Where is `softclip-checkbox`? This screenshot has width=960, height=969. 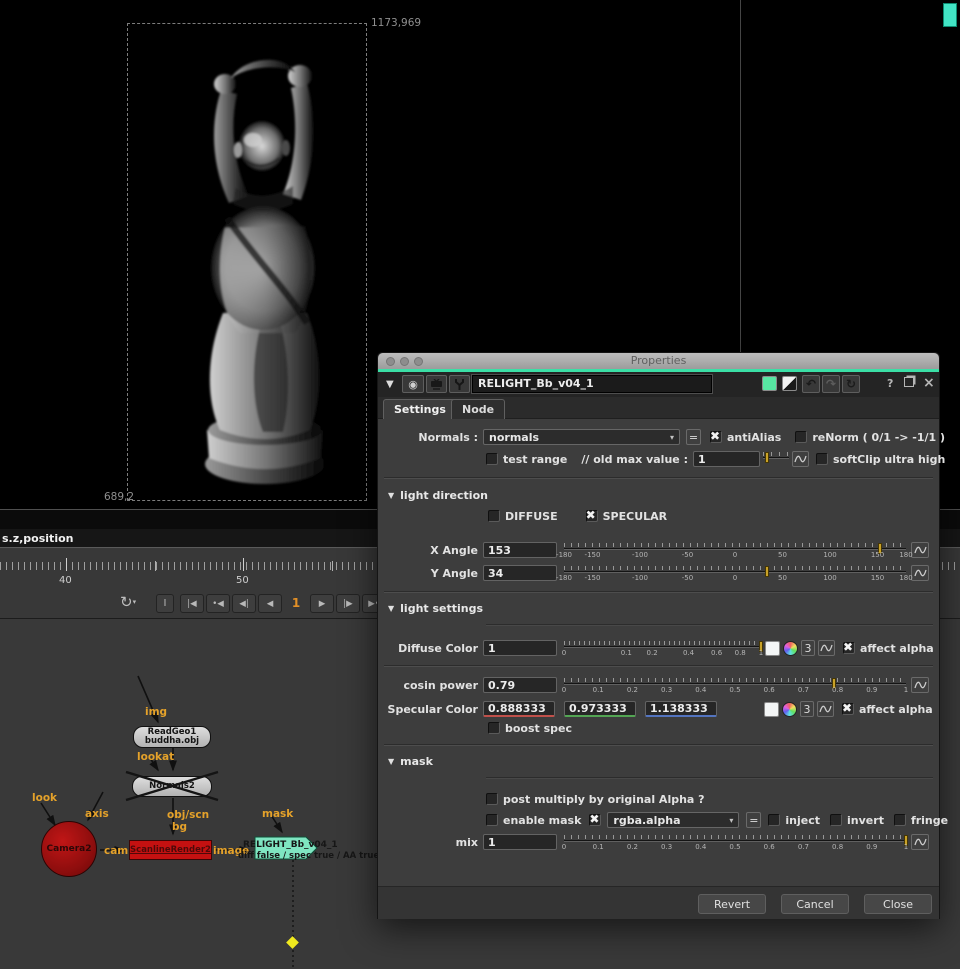
softclip-checkbox is located at coordinates (821, 459).